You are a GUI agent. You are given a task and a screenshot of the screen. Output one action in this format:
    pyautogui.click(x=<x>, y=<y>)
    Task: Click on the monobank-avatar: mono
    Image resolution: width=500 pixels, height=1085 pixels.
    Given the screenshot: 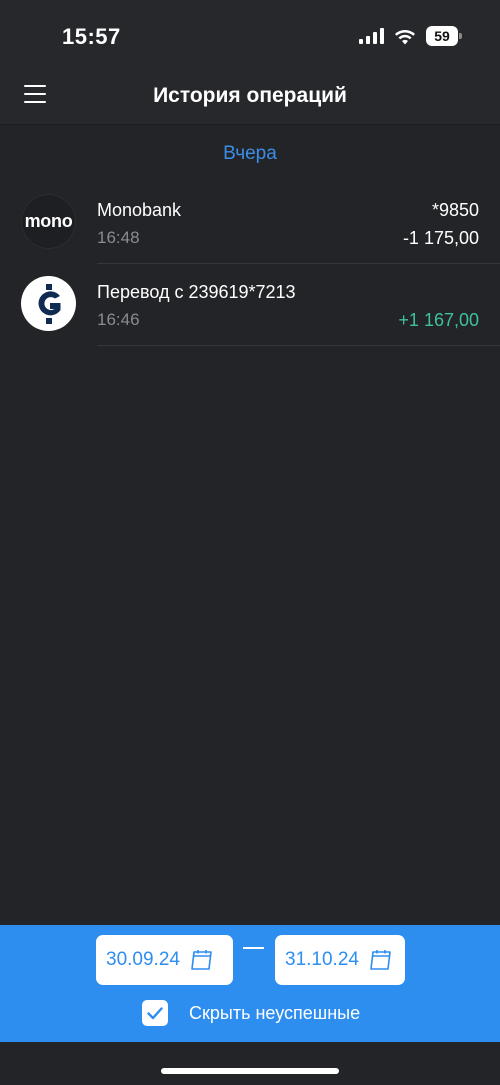 What is the action you would take?
    pyautogui.click(x=48, y=221)
    